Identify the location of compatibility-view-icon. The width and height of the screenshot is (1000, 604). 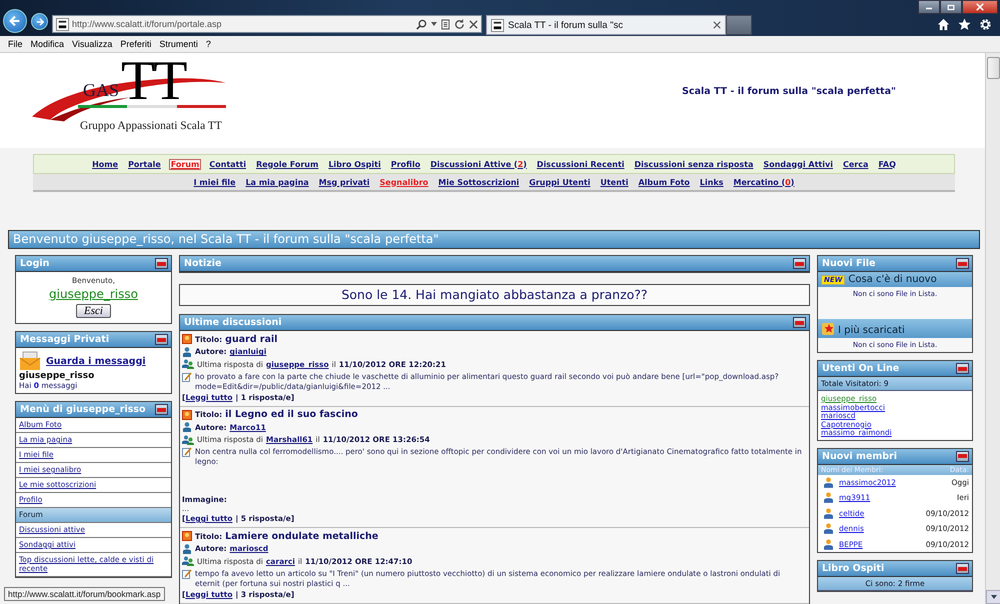
(445, 24).